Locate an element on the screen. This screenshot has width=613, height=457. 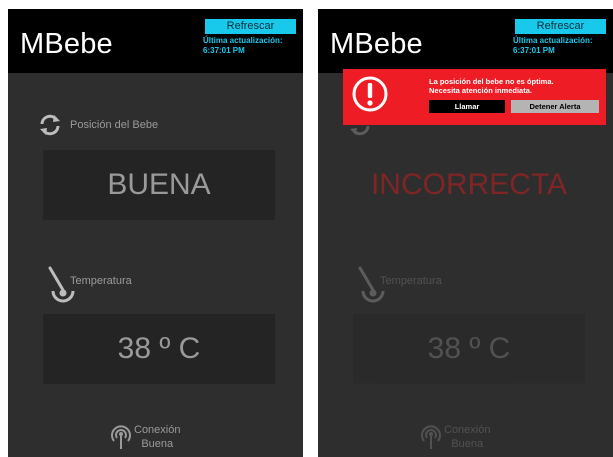
alert-message-line2: Necesita atención inmediata. is located at coordinates (480, 90).